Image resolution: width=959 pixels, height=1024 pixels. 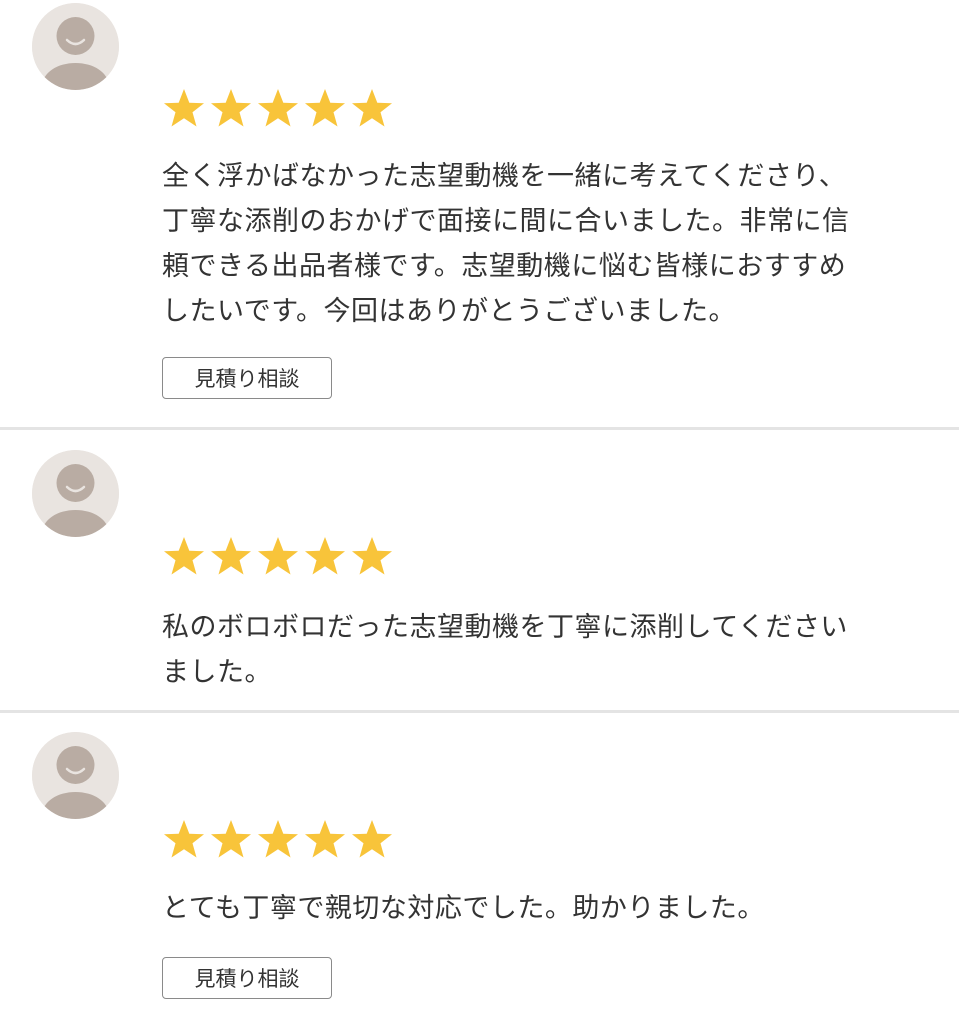 What do you see at coordinates (463, 908) in the screenshot?
I see `review-comment: とても丁寧で親切な対応でした。助かりました。` at bounding box center [463, 908].